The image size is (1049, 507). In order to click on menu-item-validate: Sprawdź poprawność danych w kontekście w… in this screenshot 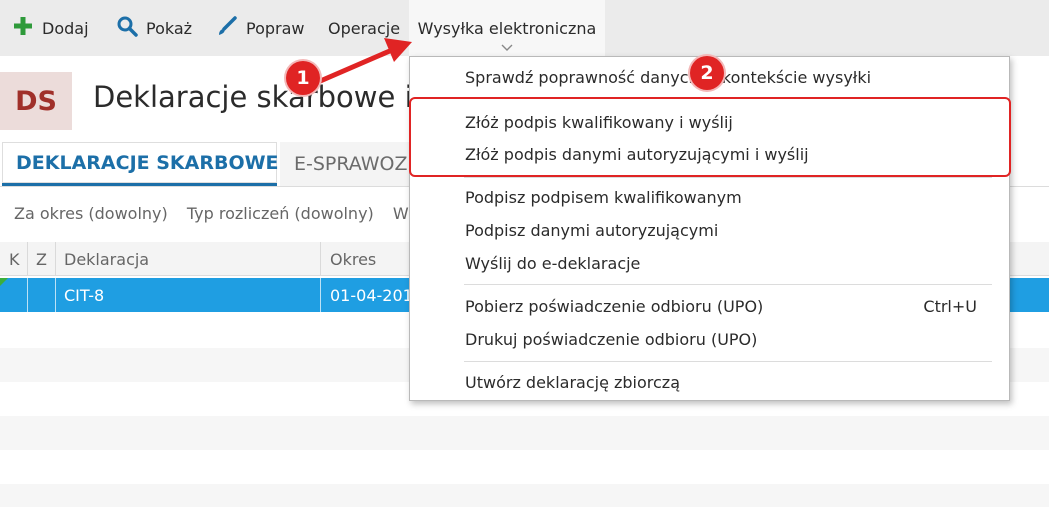, I will do `click(668, 77)`.